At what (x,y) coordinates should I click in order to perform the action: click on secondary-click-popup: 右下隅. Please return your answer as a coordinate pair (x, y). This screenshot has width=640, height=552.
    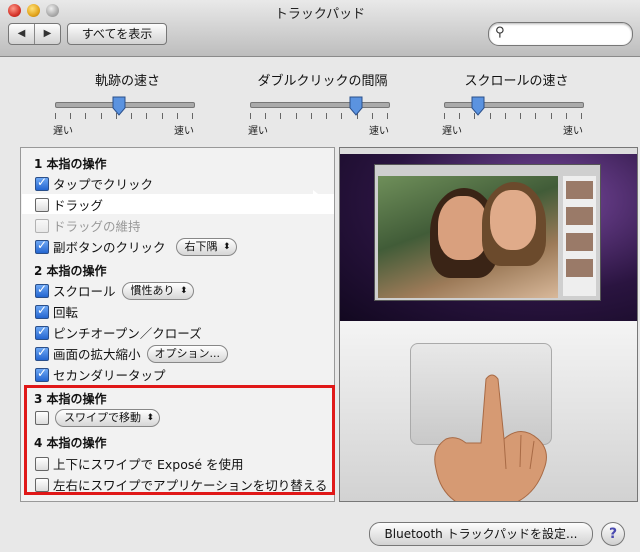
    Looking at the image, I should click on (206, 246).